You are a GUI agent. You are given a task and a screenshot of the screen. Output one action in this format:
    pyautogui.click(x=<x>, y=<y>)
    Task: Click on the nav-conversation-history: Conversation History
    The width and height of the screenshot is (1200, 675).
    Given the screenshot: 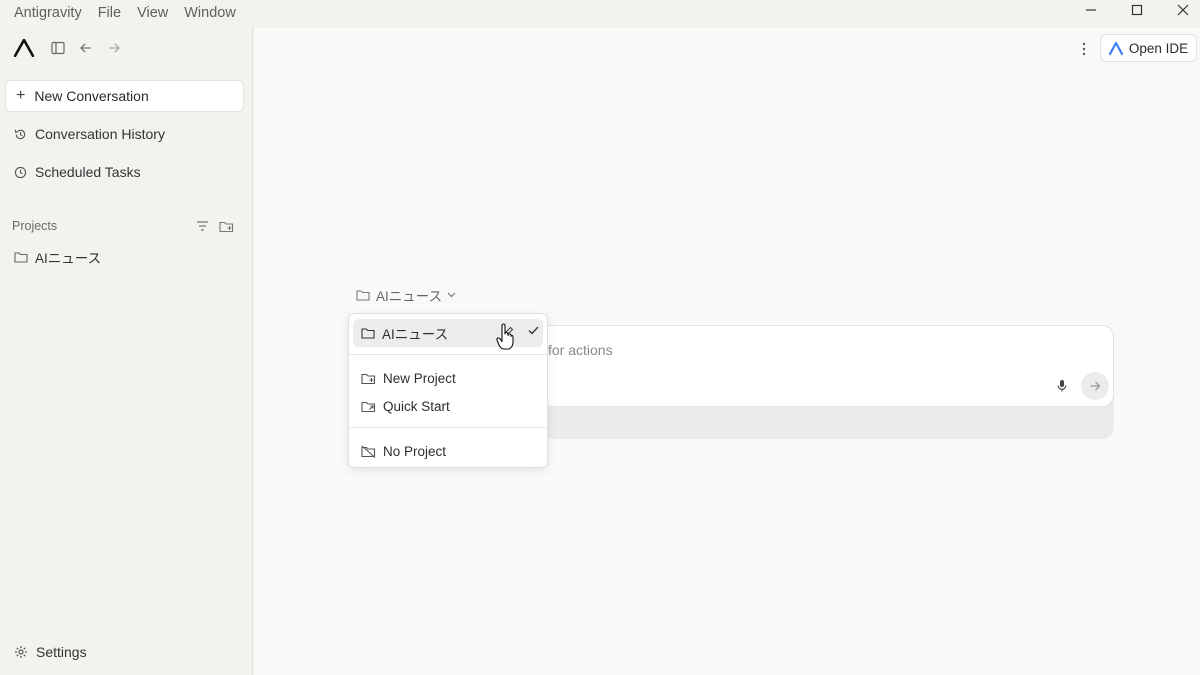 What is the action you would take?
    pyautogui.click(x=124, y=134)
    